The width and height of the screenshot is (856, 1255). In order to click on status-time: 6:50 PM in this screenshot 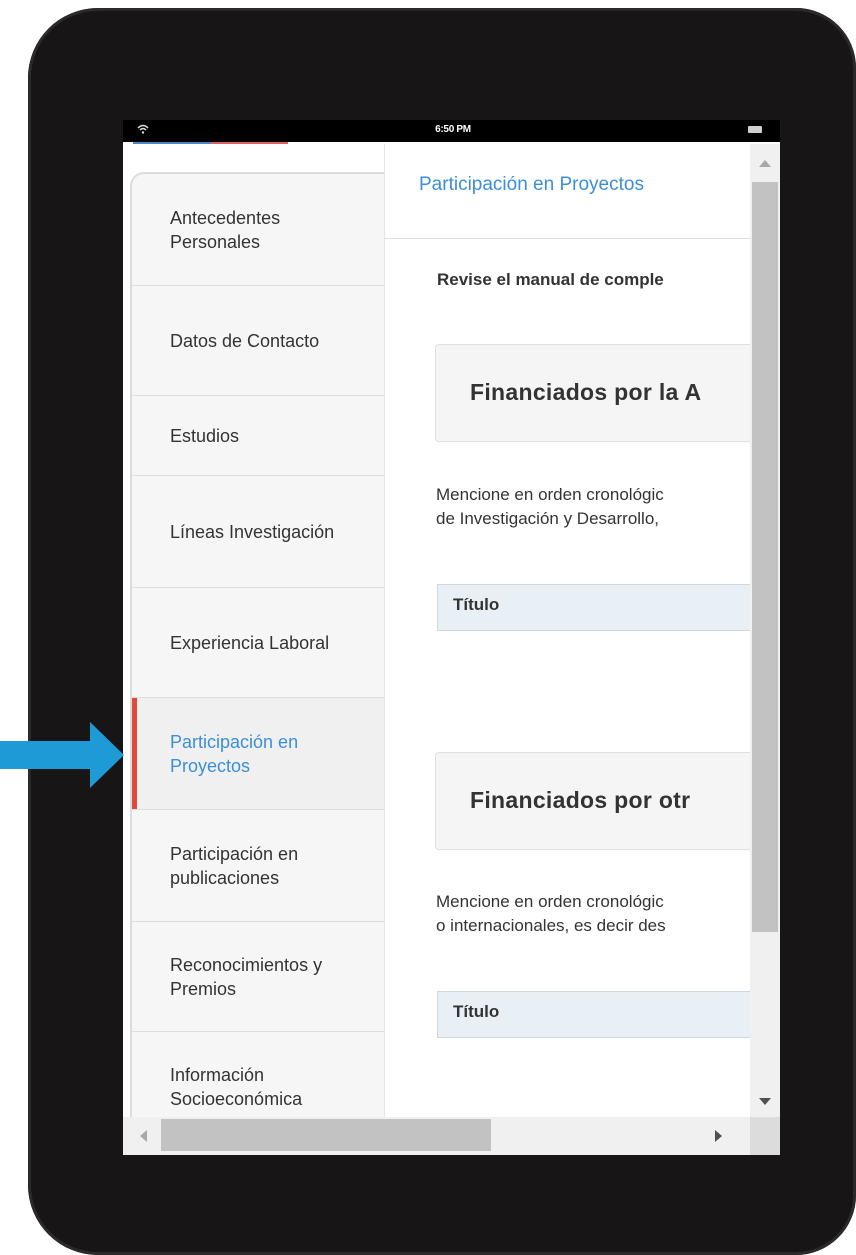, I will do `click(453, 129)`.